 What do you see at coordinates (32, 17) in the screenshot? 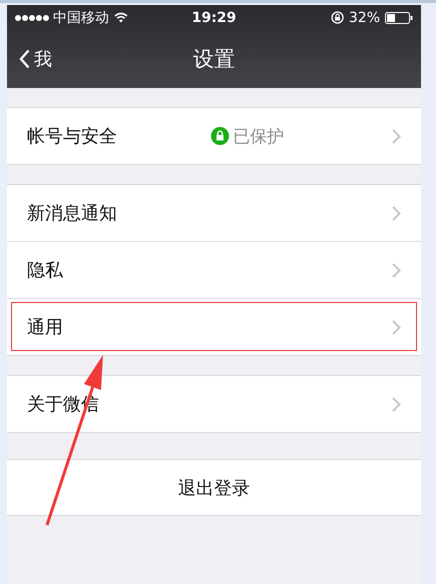
I see `signal-icon` at bounding box center [32, 17].